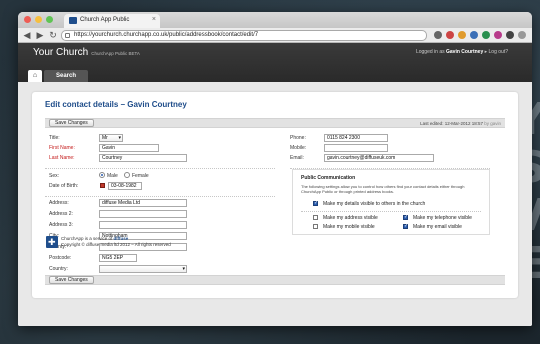 The height and width of the screenshot is (344, 540). I want to click on brand-name: Your Church, so click(61, 52).